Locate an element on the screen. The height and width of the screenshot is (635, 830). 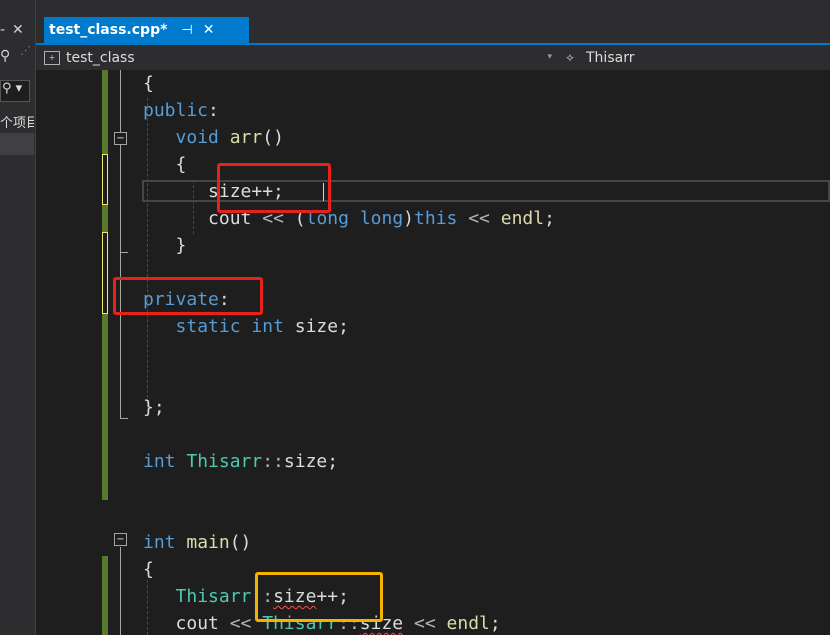
code-line: static int size; is located at coordinates (262, 326).